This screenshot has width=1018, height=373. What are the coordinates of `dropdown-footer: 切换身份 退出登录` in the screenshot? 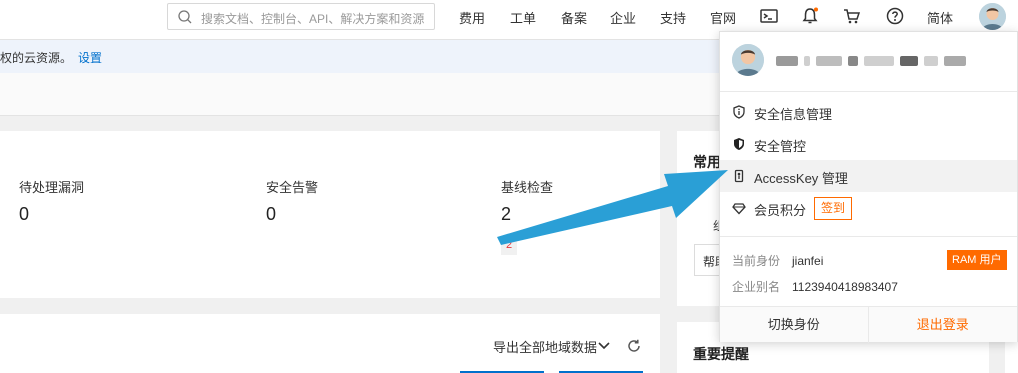 It's located at (869, 324).